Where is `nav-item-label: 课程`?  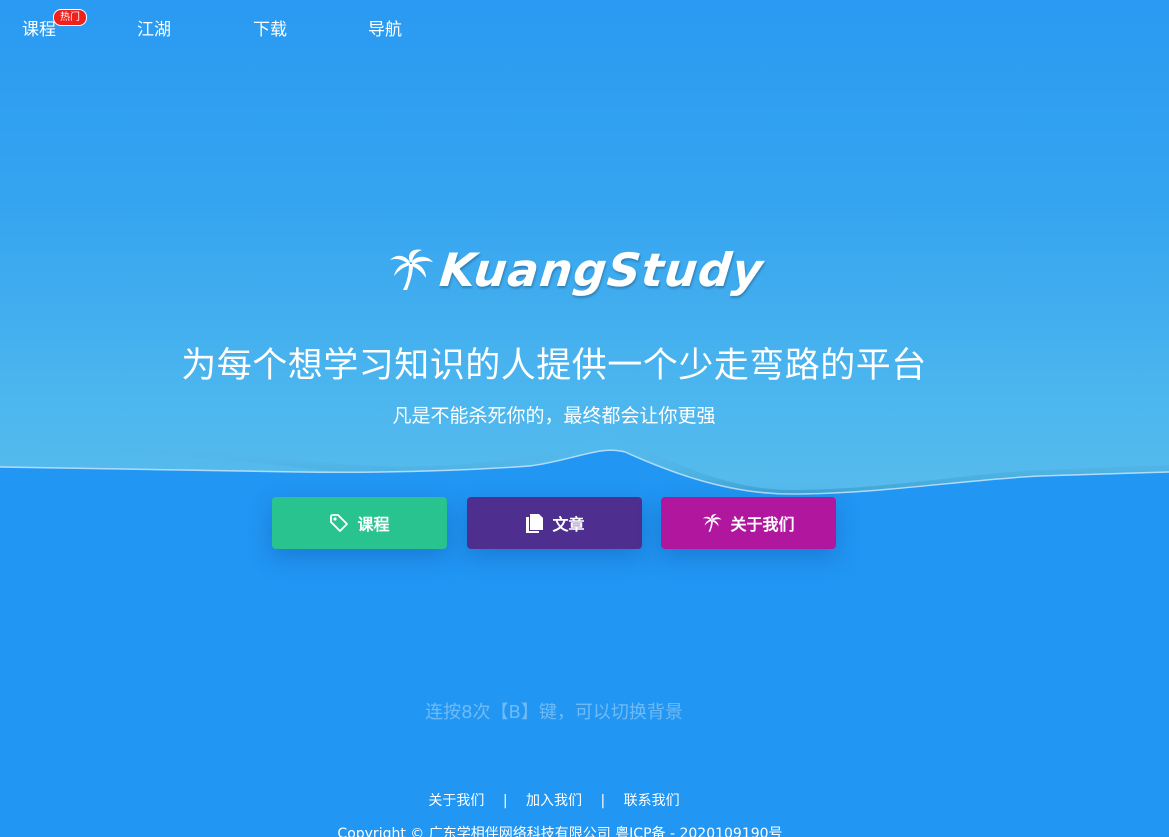 nav-item-label: 课程 is located at coordinates (39, 30).